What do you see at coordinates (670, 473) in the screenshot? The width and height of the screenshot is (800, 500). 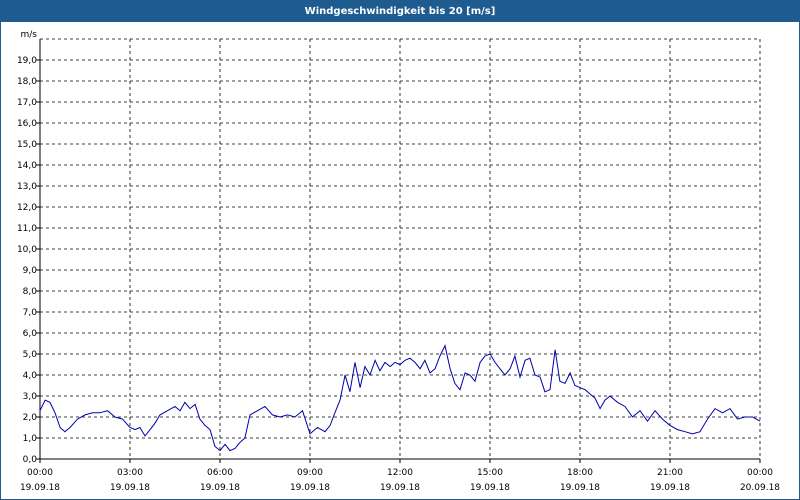 I see `x-tick-time-label: 21:00` at bounding box center [670, 473].